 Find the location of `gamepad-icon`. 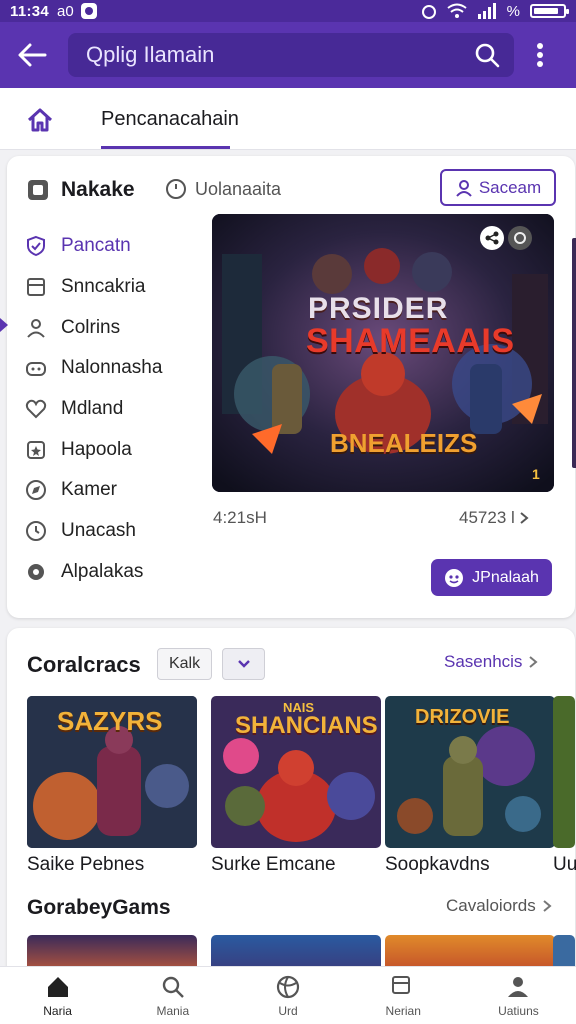

gamepad-icon is located at coordinates (454, 577).